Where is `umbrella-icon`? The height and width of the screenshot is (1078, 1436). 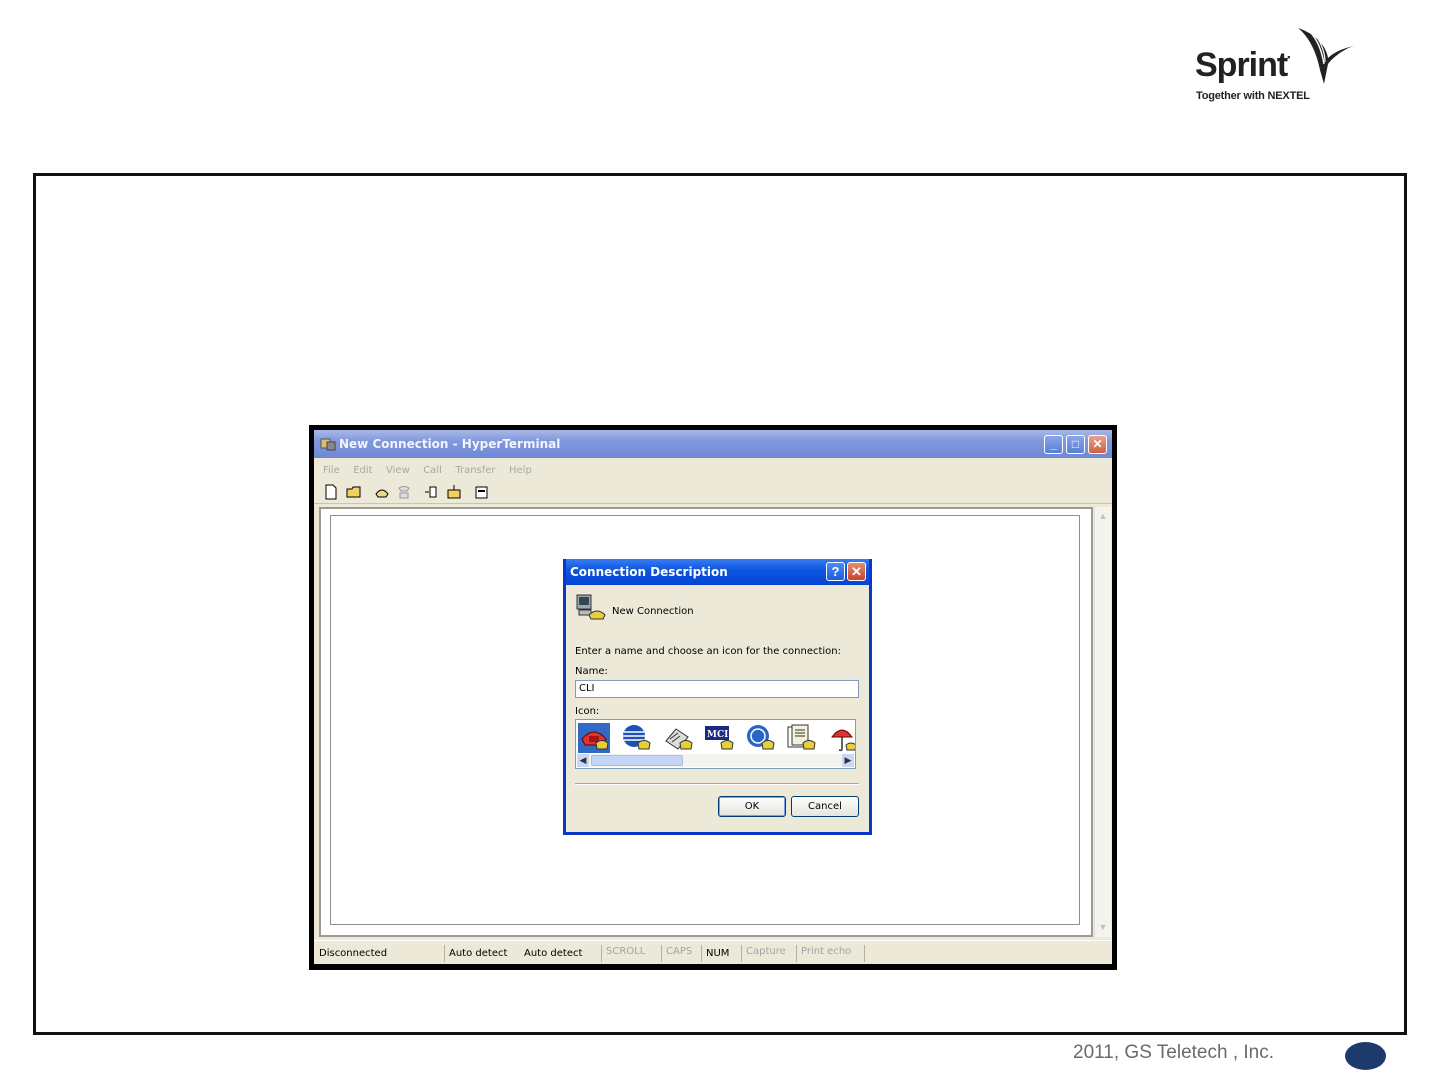 umbrella-icon is located at coordinates (841, 738).